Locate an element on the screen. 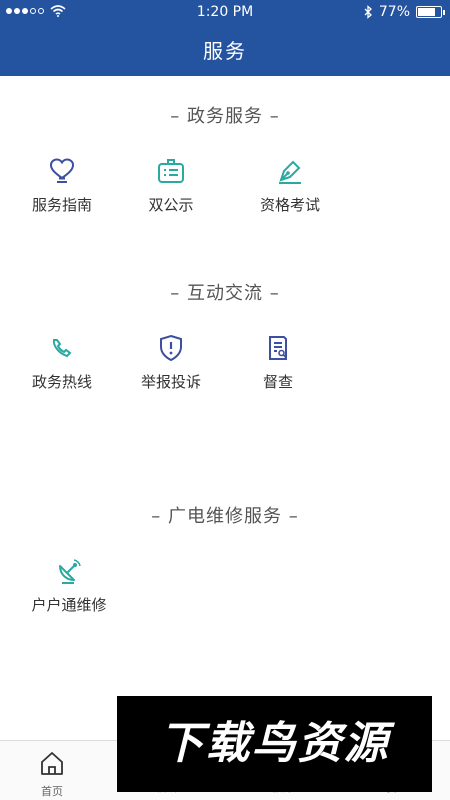  report-complaint-button: 举报投诉 is located at coordinates (171, 362).